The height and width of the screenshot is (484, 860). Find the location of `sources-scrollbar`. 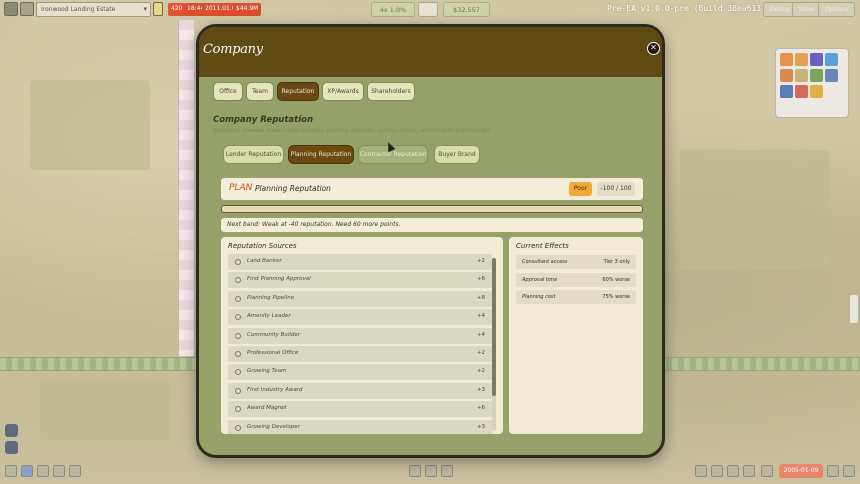

sources-scrollbar is located at coordinates (494, 344).